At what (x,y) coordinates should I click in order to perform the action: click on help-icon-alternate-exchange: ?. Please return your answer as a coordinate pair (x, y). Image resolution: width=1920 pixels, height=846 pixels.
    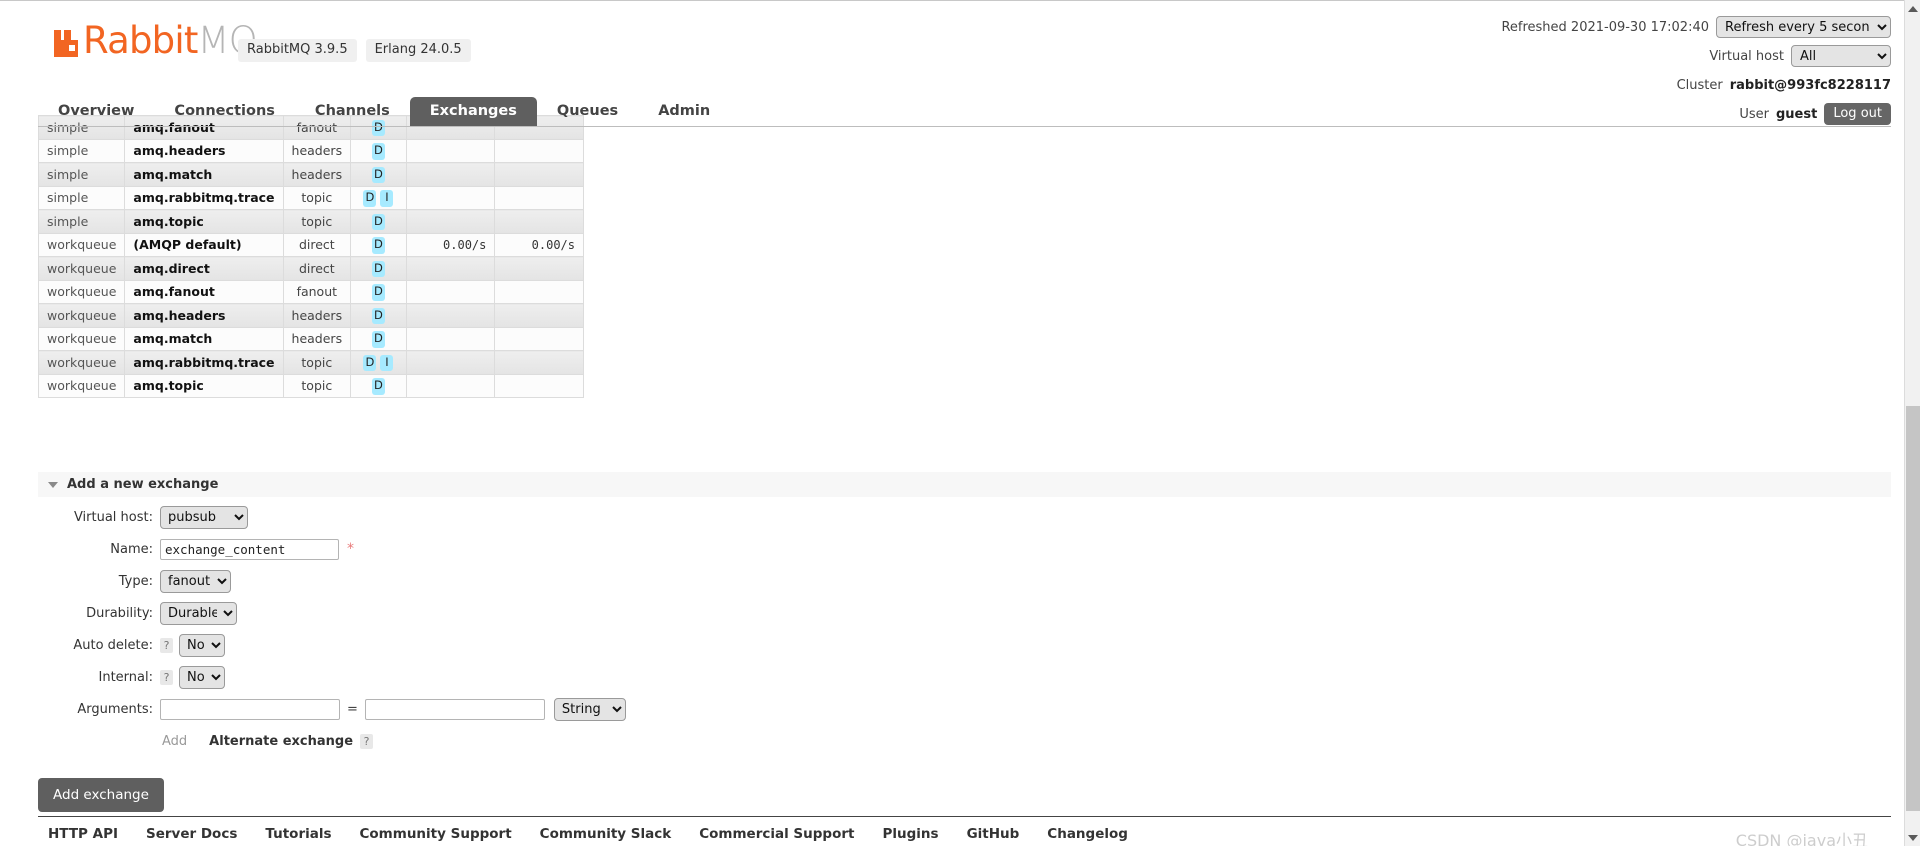
    Looking at the image, I should click on (367, 741).